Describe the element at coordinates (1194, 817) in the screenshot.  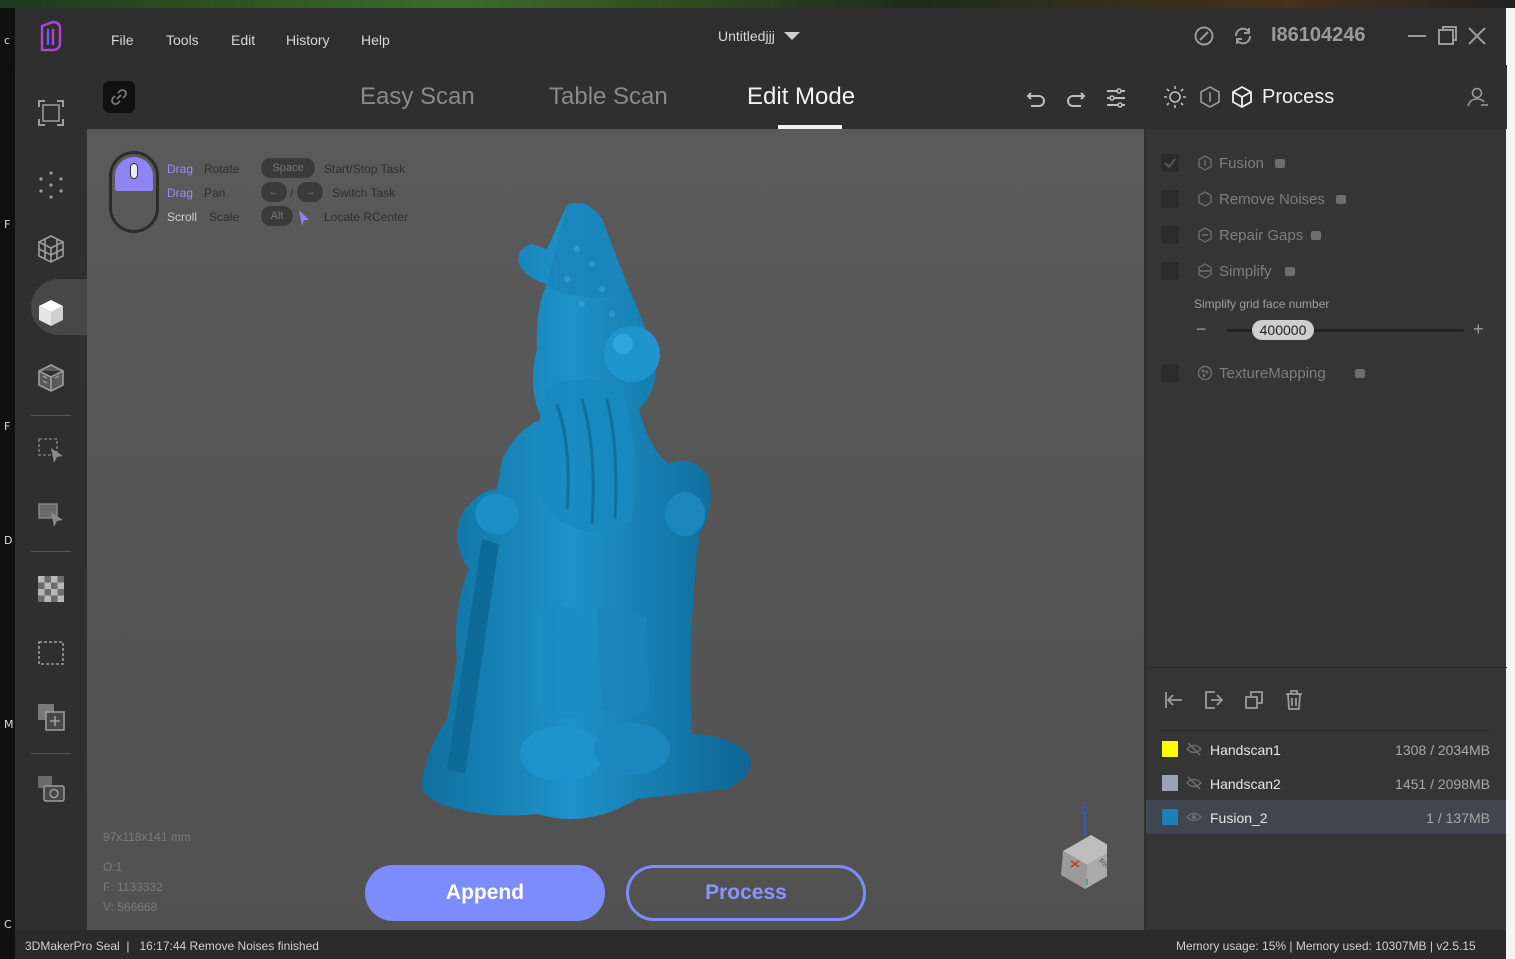
I see `eye-visible-icon` at that location.